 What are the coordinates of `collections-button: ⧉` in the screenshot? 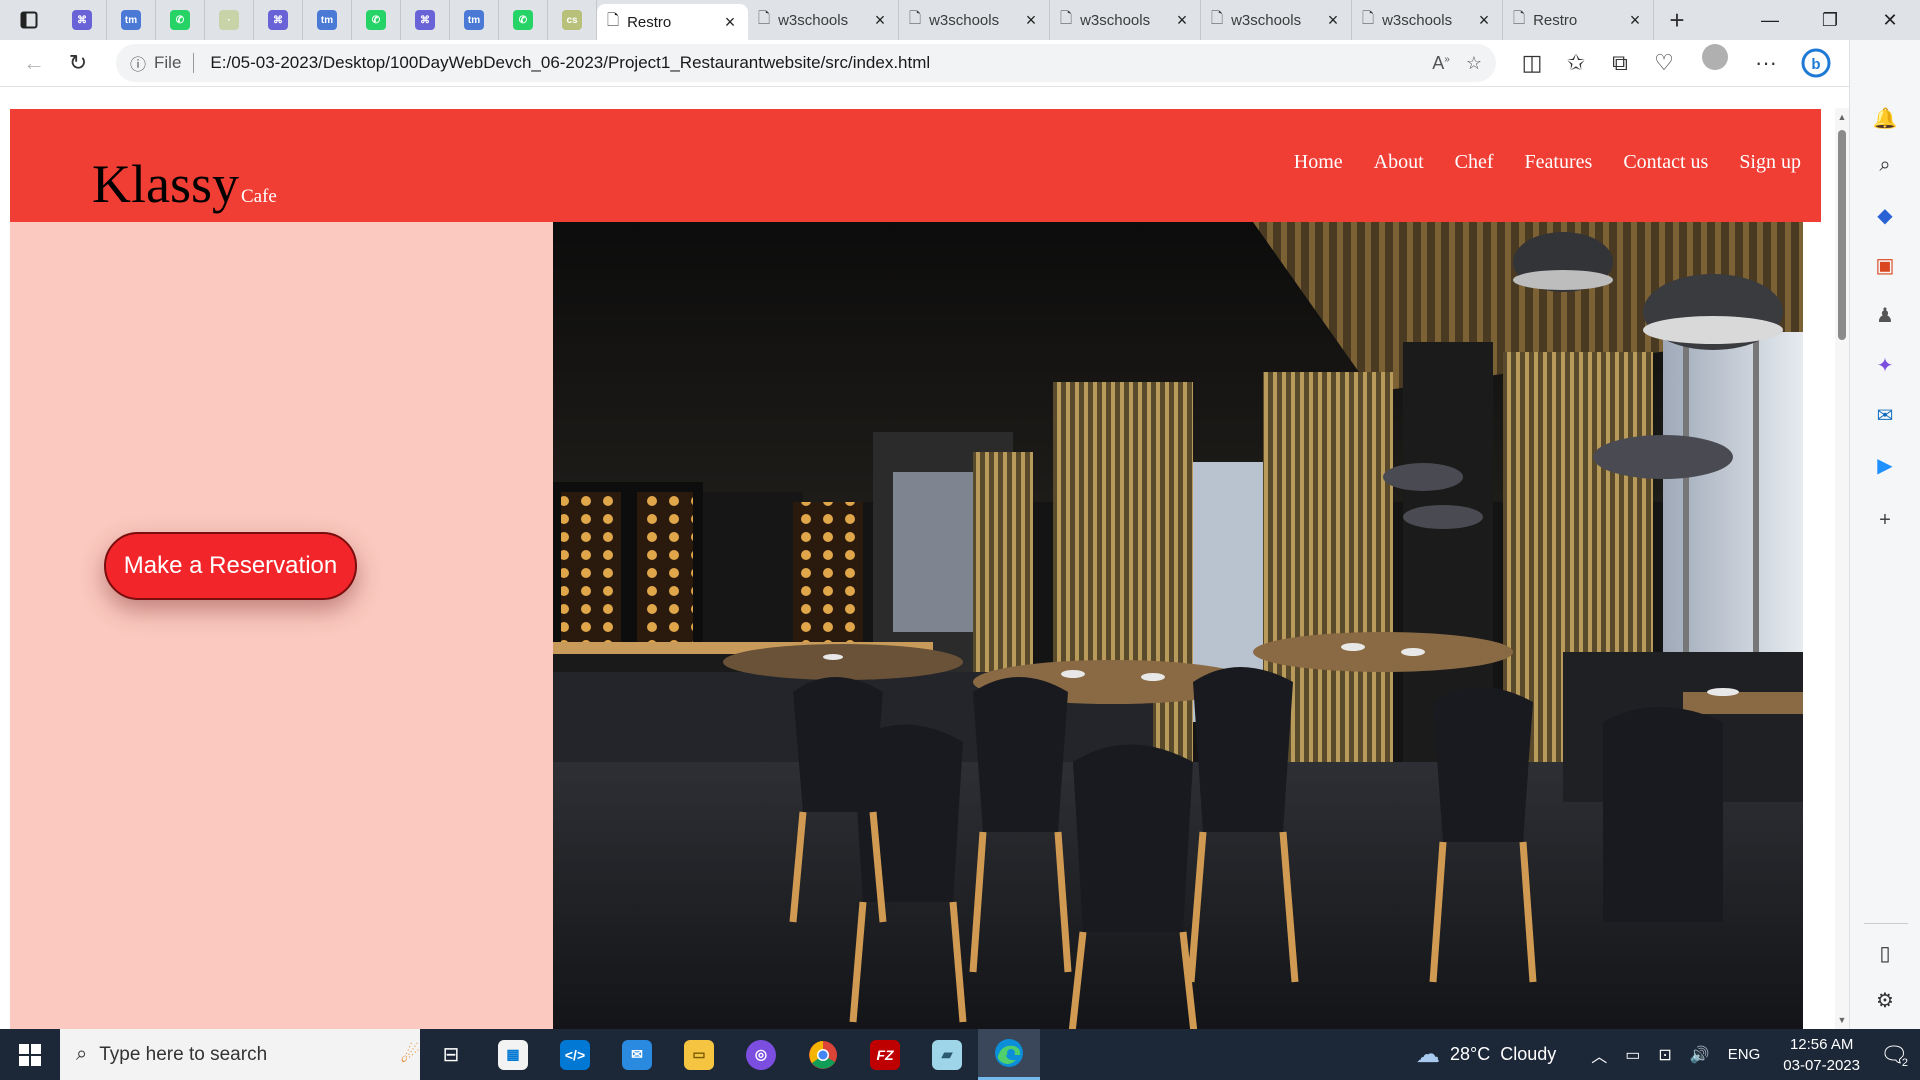 It's located at (1620, 63).